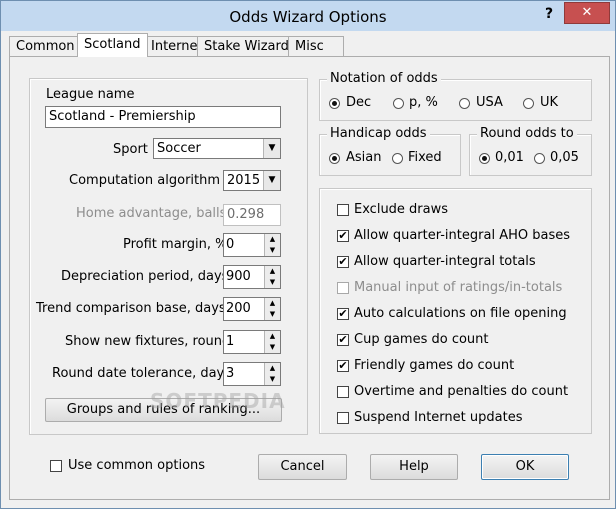  Describe the element at coordinates (549, 102) in the screenshot. I see `radio-uk-label: UK` at that location.